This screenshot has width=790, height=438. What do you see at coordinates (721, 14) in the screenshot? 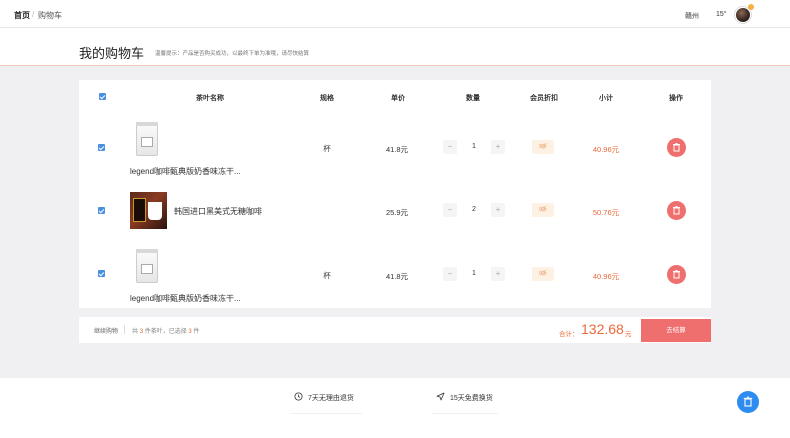
I see `temperature-label: 15°` at bounding box center [721, 14].